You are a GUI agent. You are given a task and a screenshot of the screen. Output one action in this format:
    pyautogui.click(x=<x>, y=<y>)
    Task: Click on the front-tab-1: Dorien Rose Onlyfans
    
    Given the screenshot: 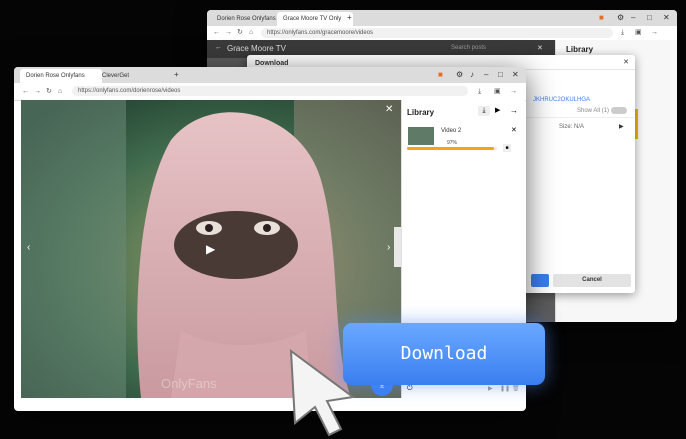 What is the action you would take?
    pyautogui.click(x=61, y=76)
    